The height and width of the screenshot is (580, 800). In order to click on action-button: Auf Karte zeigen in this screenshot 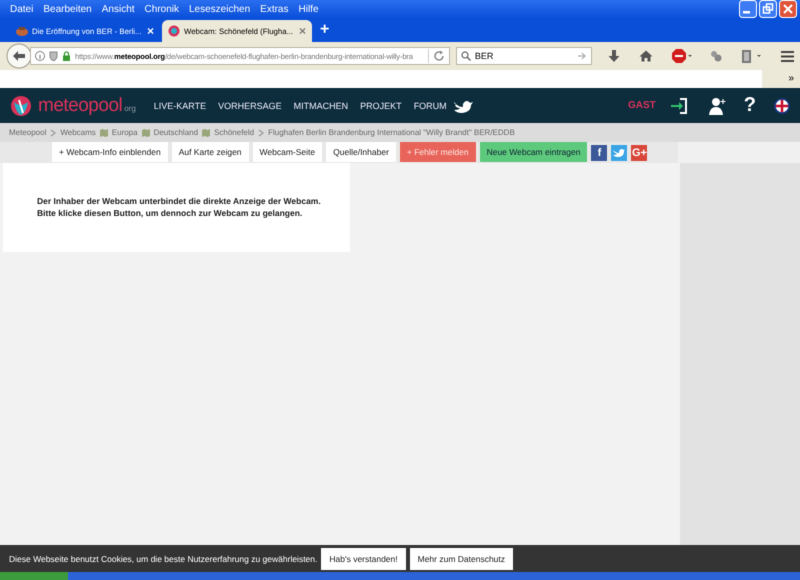, I will do `click(210, 152)`.